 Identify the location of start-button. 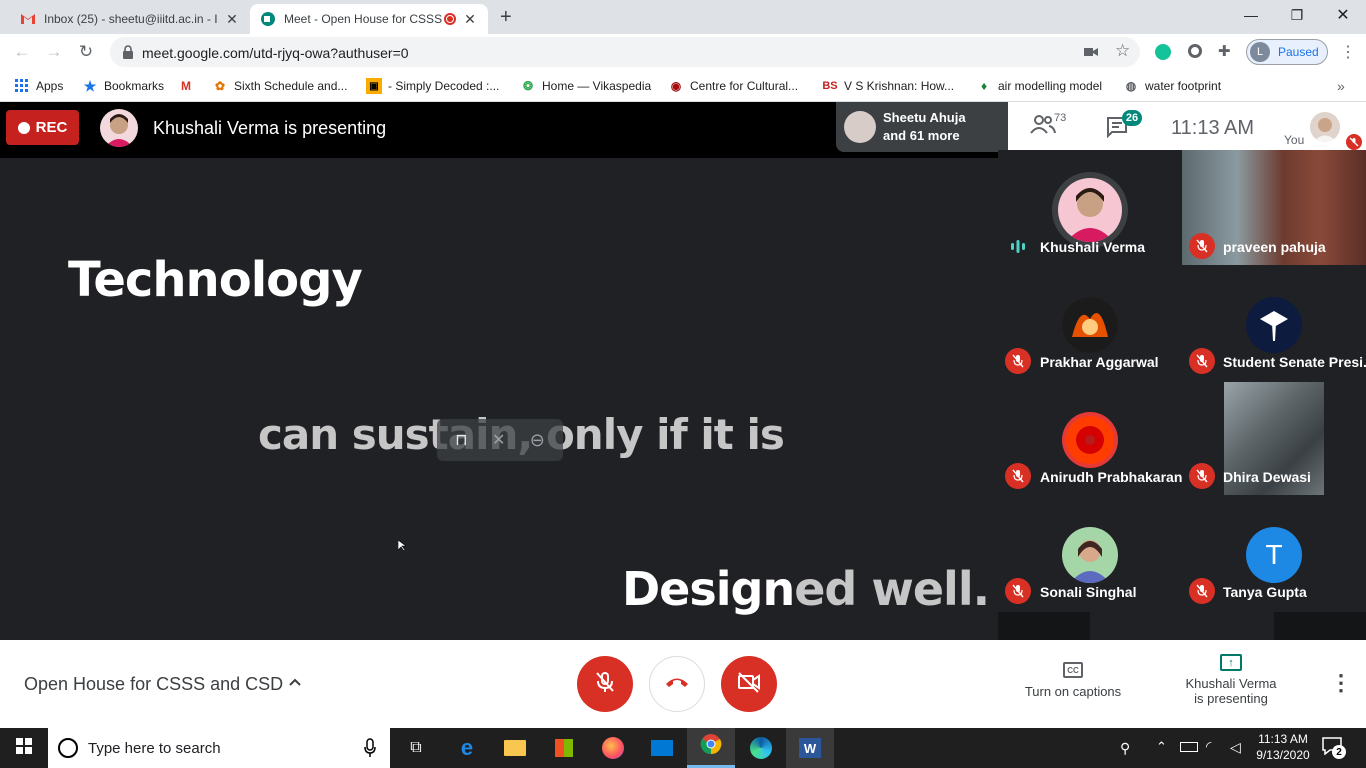
(24, 748).